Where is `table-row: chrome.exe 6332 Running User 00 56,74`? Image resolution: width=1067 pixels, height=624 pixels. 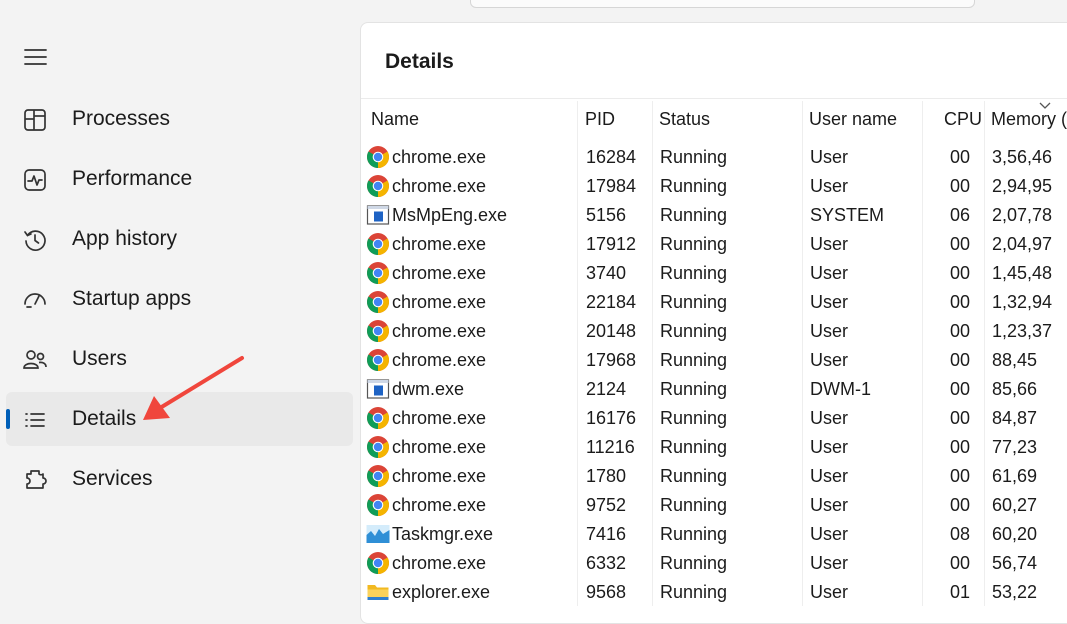
table-row: chrome.exe 6332 Running User 00 56,74 is located at coordinates (714, 563).